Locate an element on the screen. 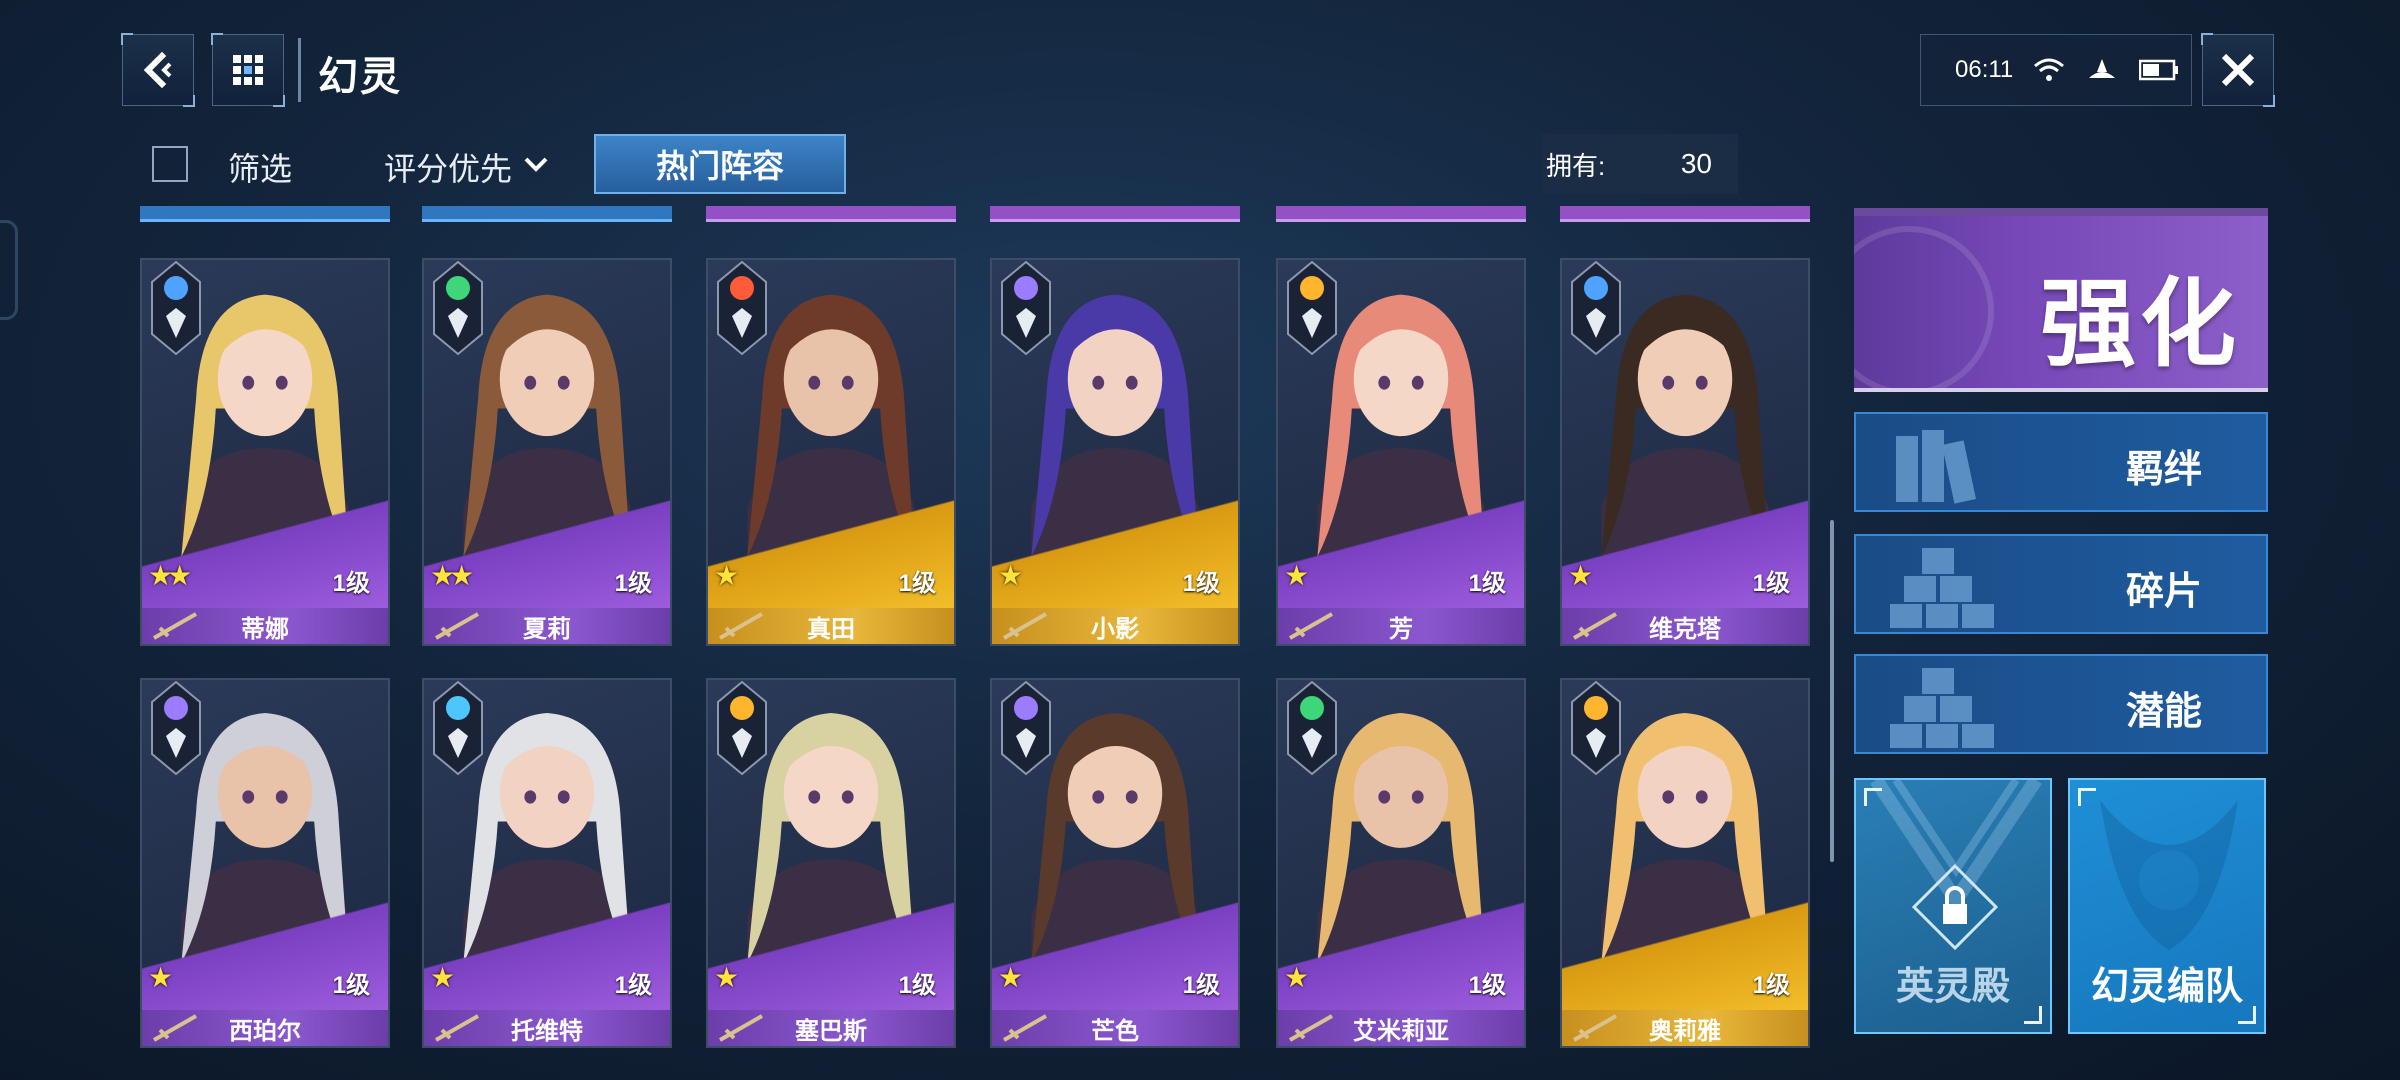  close-icon is located at coordinates (2238, 70).